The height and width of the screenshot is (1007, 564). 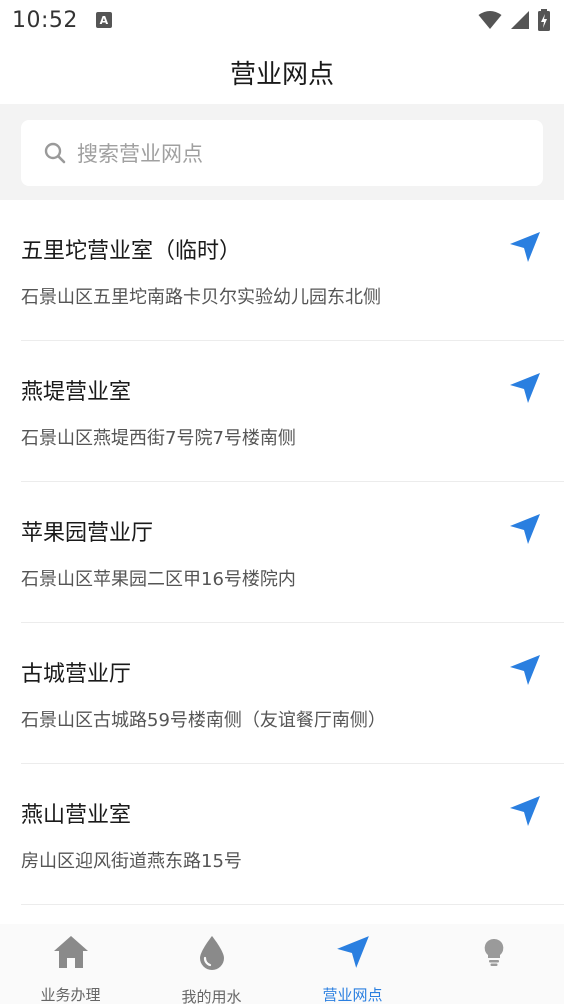 What do you see at coordinates (158, 579) in the screenshot?
I see `outlet-address: 石景山区苹果园二区甲16号楼院内` at bounding box center [158, 579].